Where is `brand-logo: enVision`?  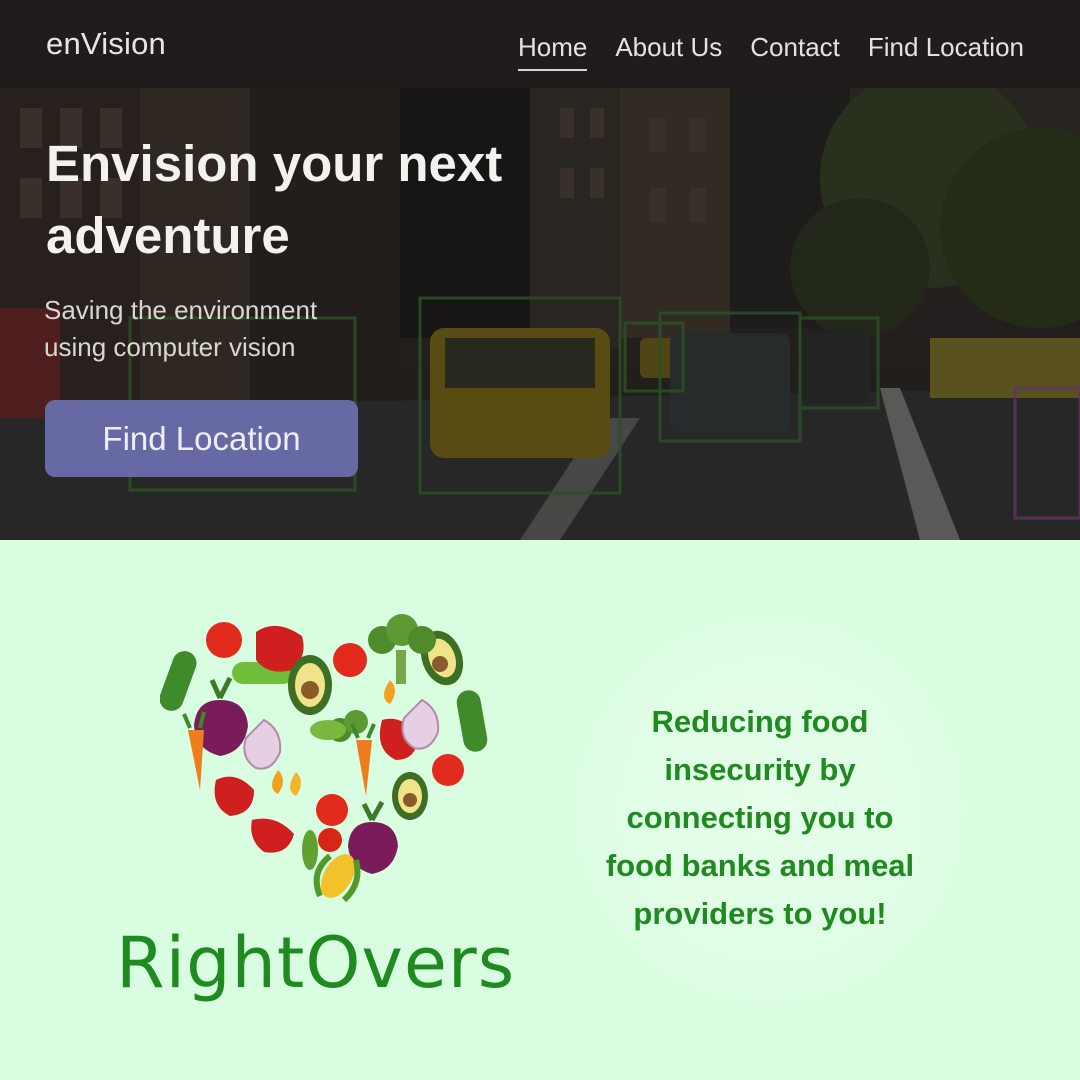 brand-logo: enVision is located at coordinates (106, 44).